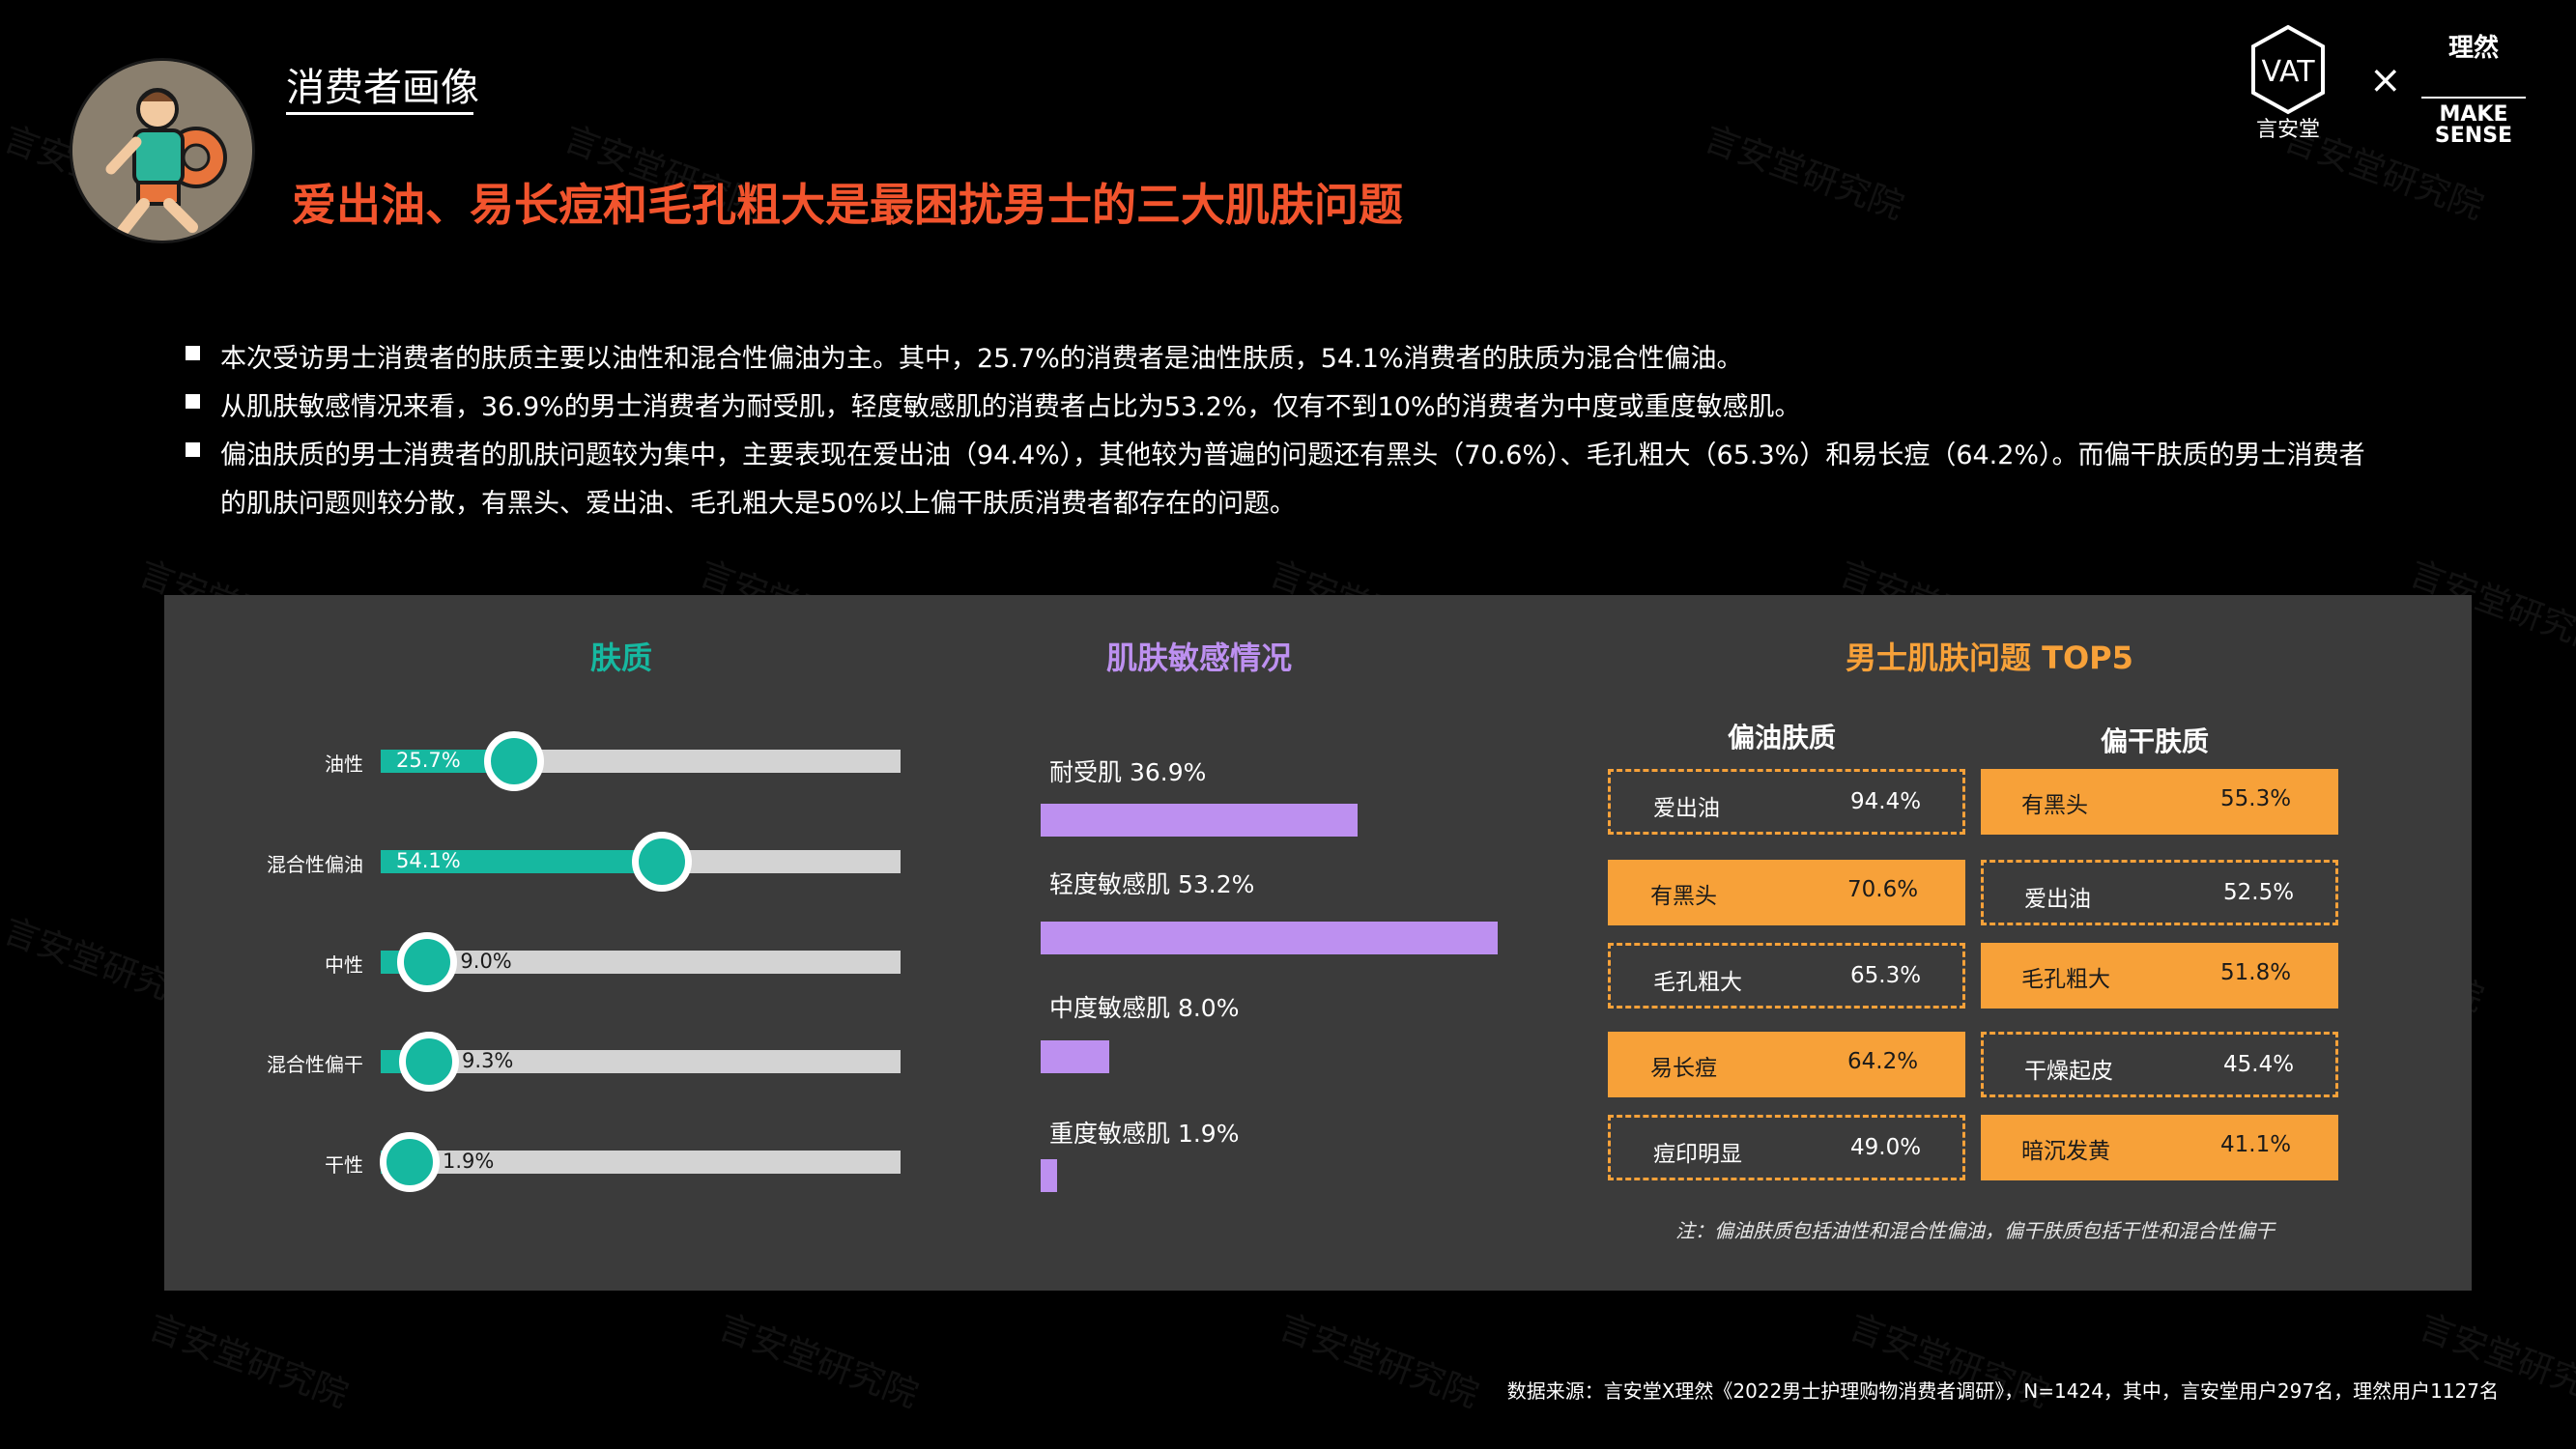  I want to click on issue-value: 49.0%, so click(1886, 1147).